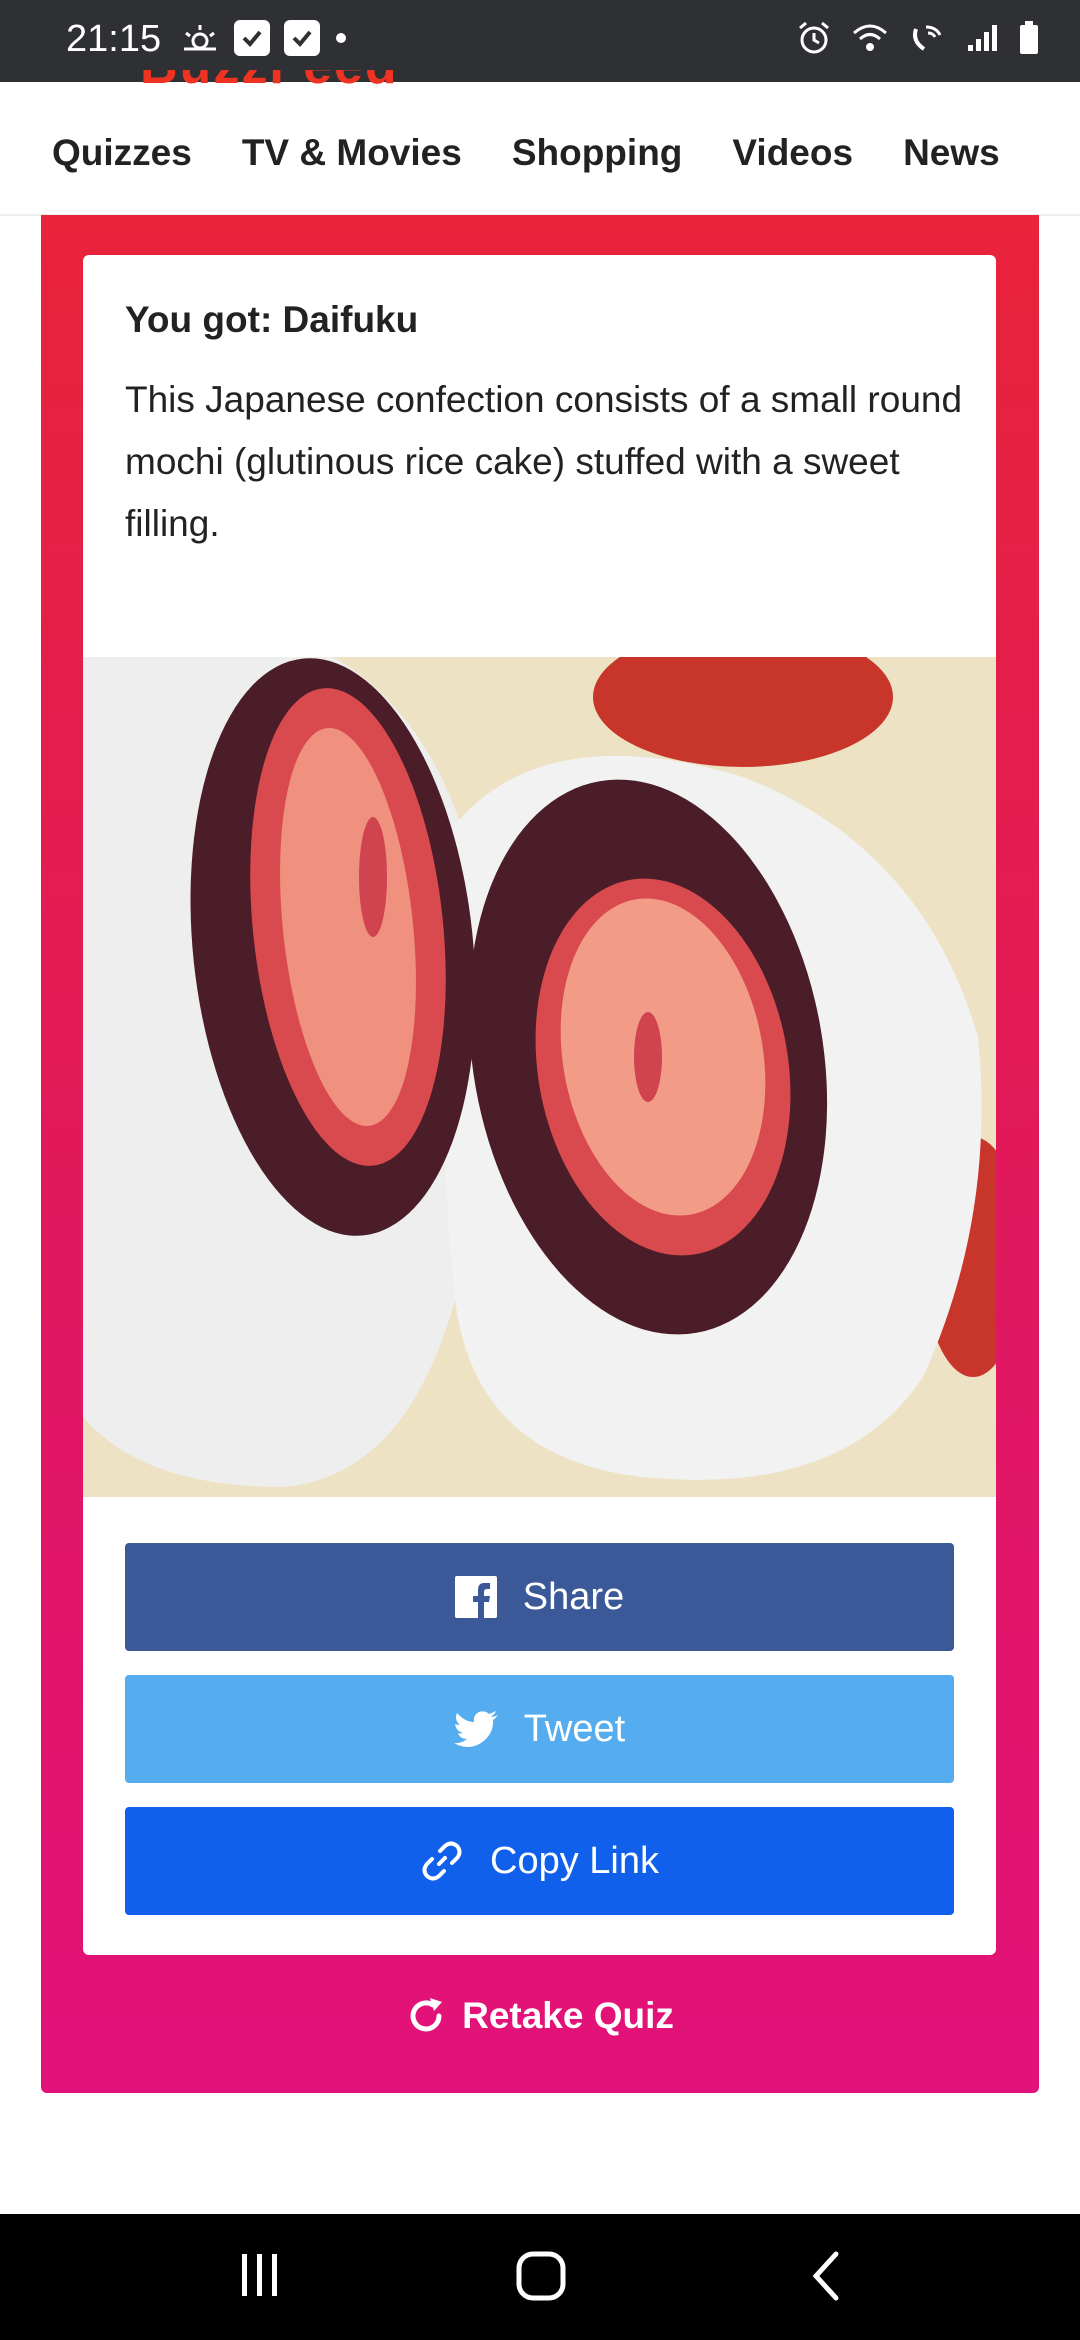 This screenshot has height=2340, width=1080. I want to click on home-icon, so click(541, 2276).